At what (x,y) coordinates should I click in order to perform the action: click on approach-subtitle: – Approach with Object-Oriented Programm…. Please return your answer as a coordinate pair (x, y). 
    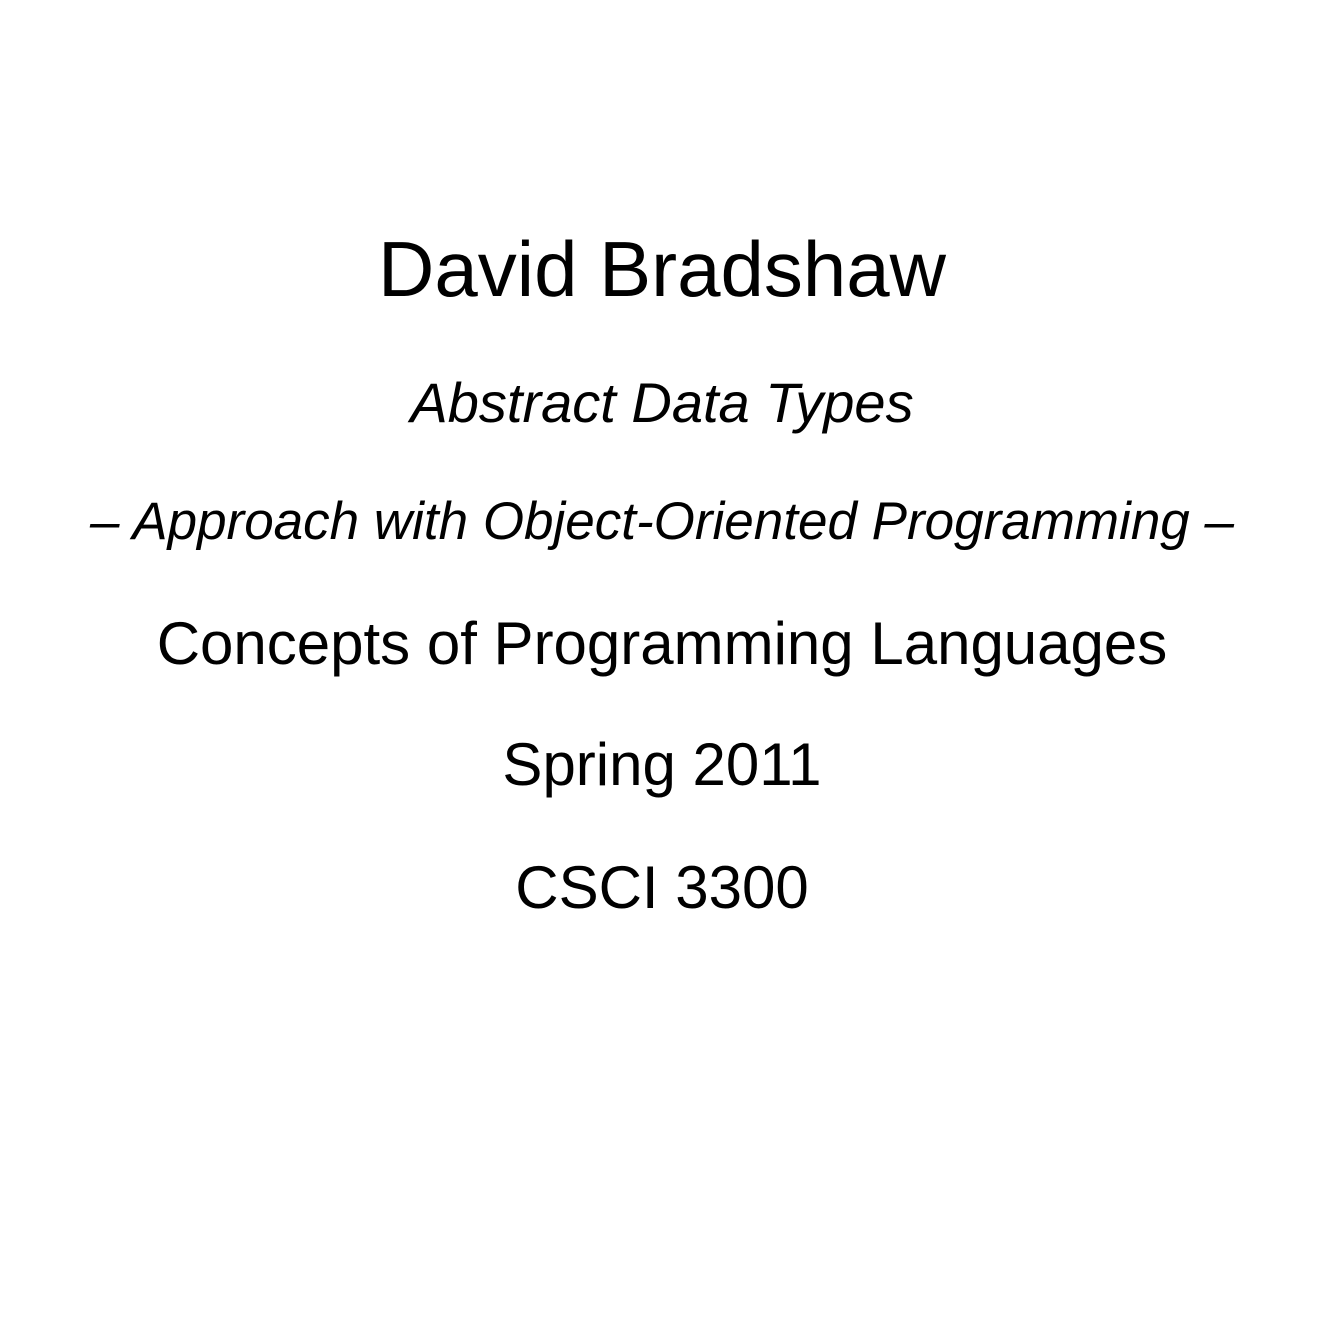
    Looking at the image, I should click on (662, 521).